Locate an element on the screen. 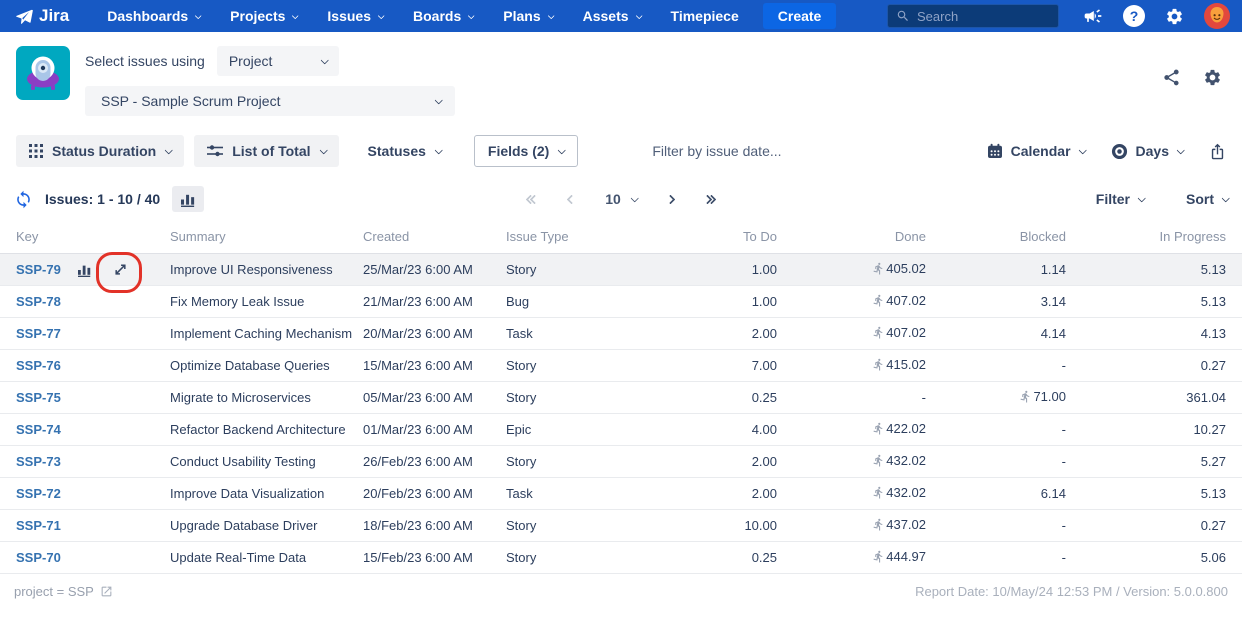 The height and width of the screenshot is (617, 1242). issue-key-link: SSP-73 is located at coordinates (38, 461).